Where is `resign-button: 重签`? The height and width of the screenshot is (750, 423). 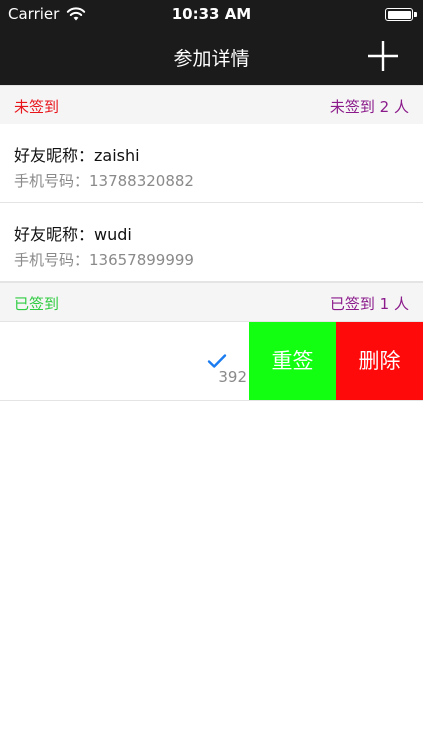 resign-button: 重签 is located at coordinates (292, 361).